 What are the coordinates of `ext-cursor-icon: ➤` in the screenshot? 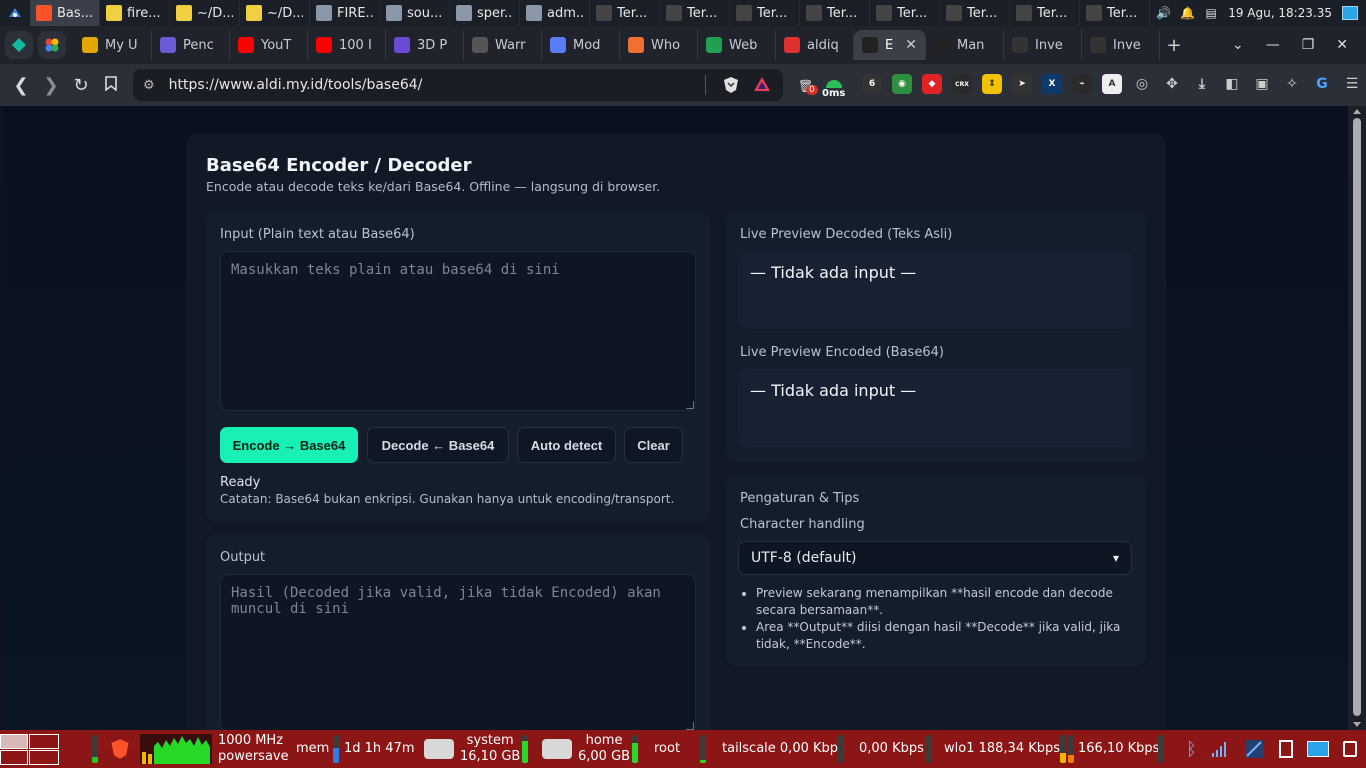 It's located at (1022, 84).